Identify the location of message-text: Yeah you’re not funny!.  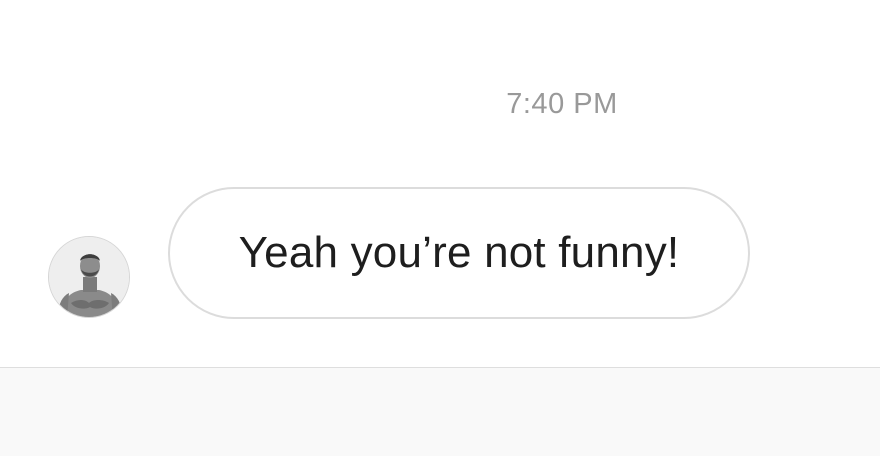
(459, 252).